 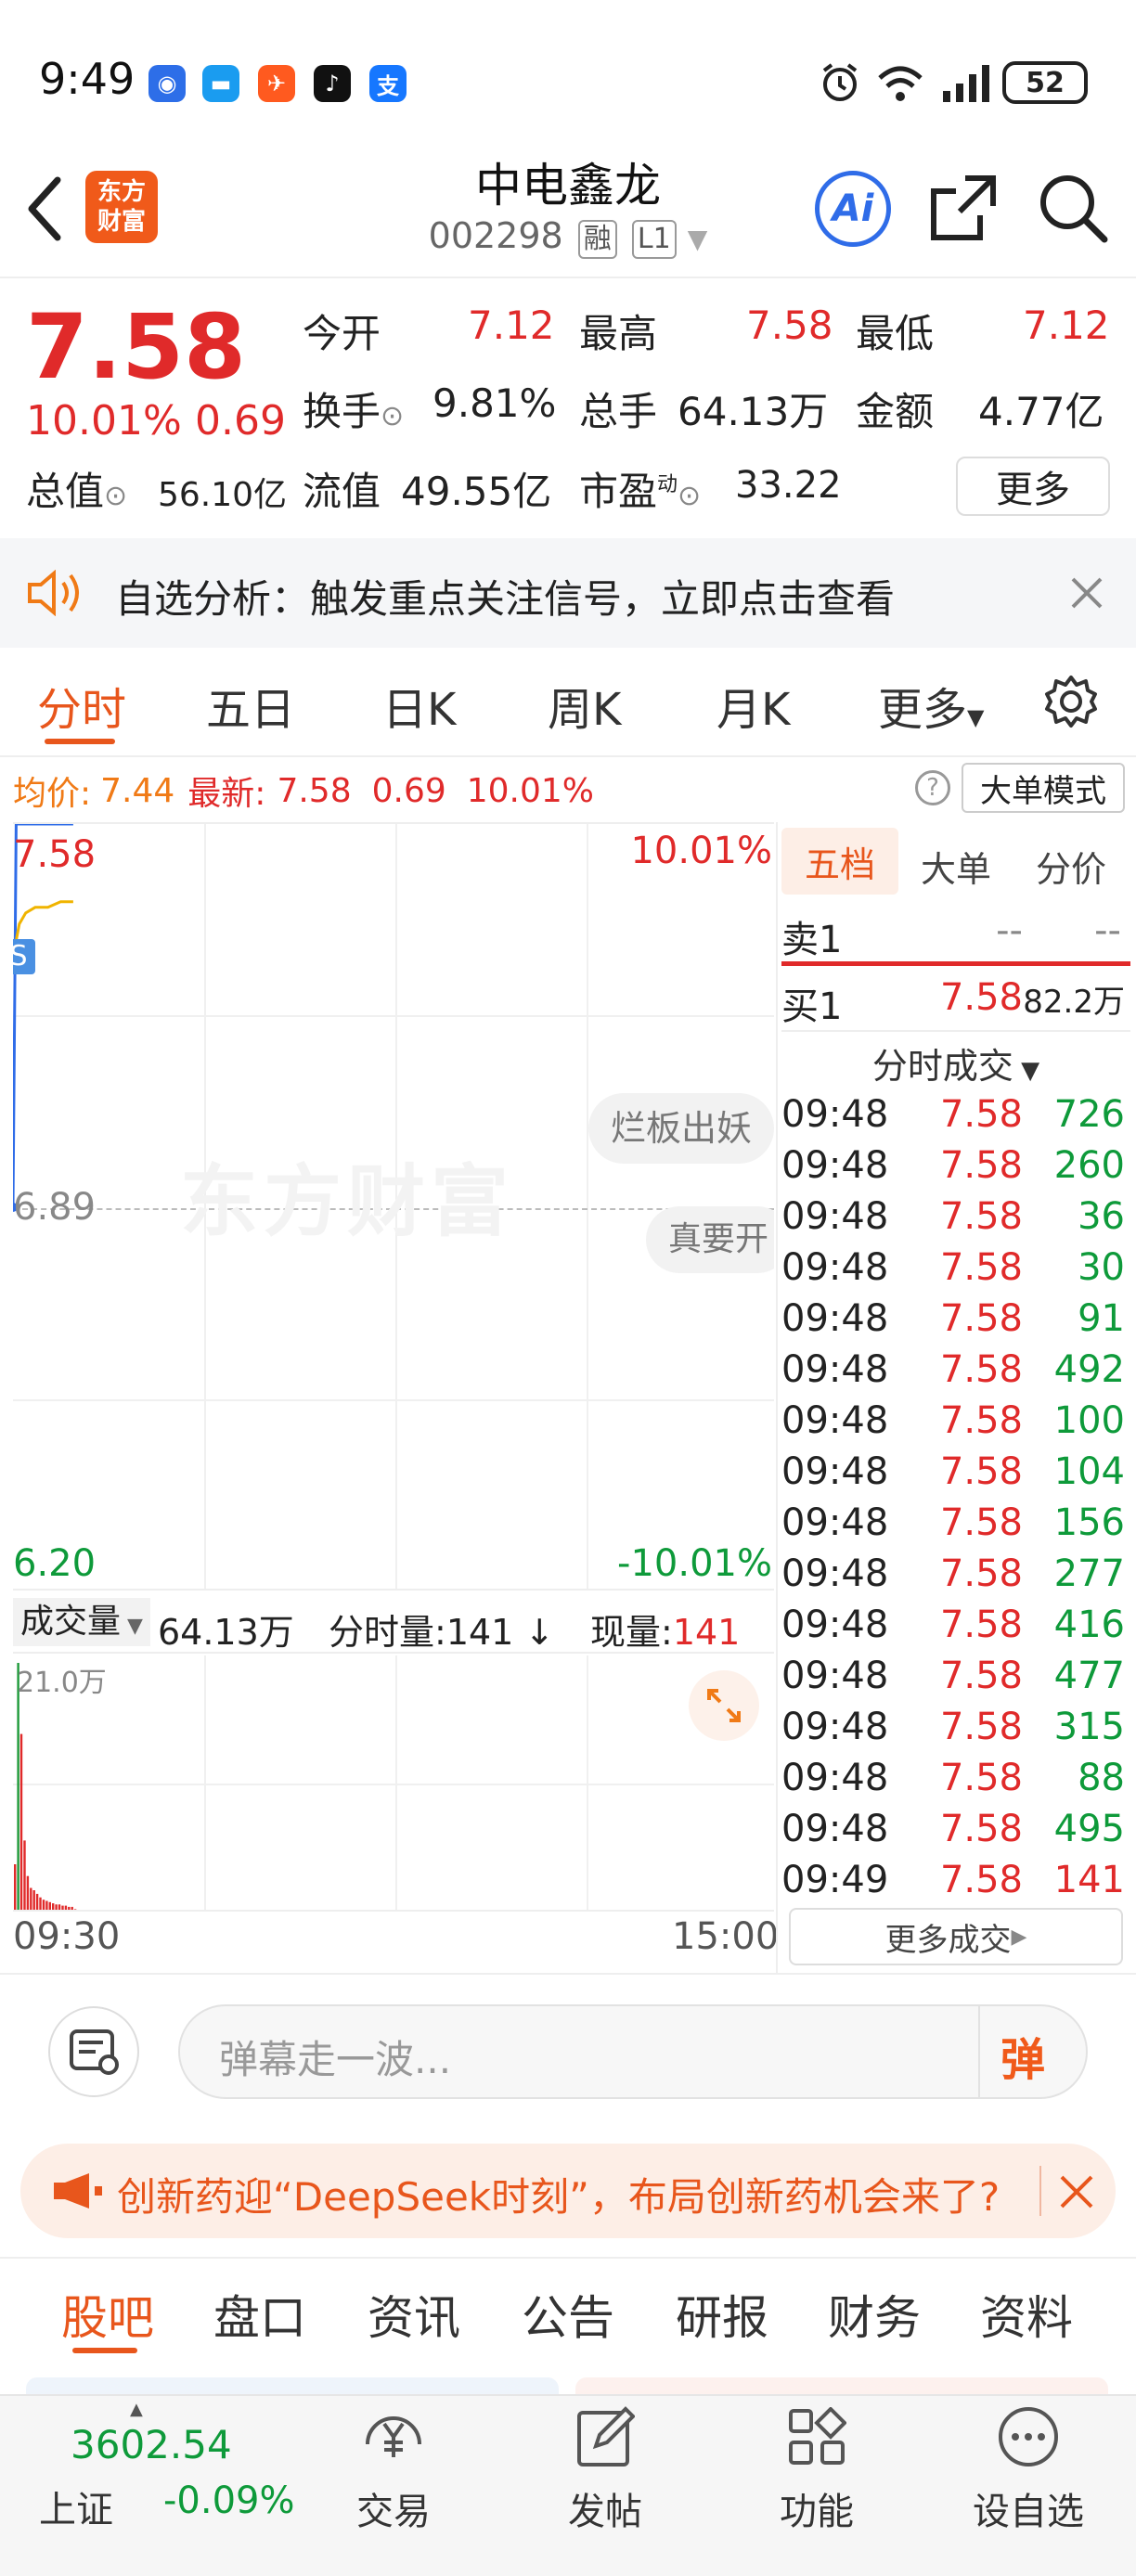 What do you see at coordinates (107, 2314) in the screenshot?
I see `subtab-forum: 股吧` at bounding box center [107, 2314].